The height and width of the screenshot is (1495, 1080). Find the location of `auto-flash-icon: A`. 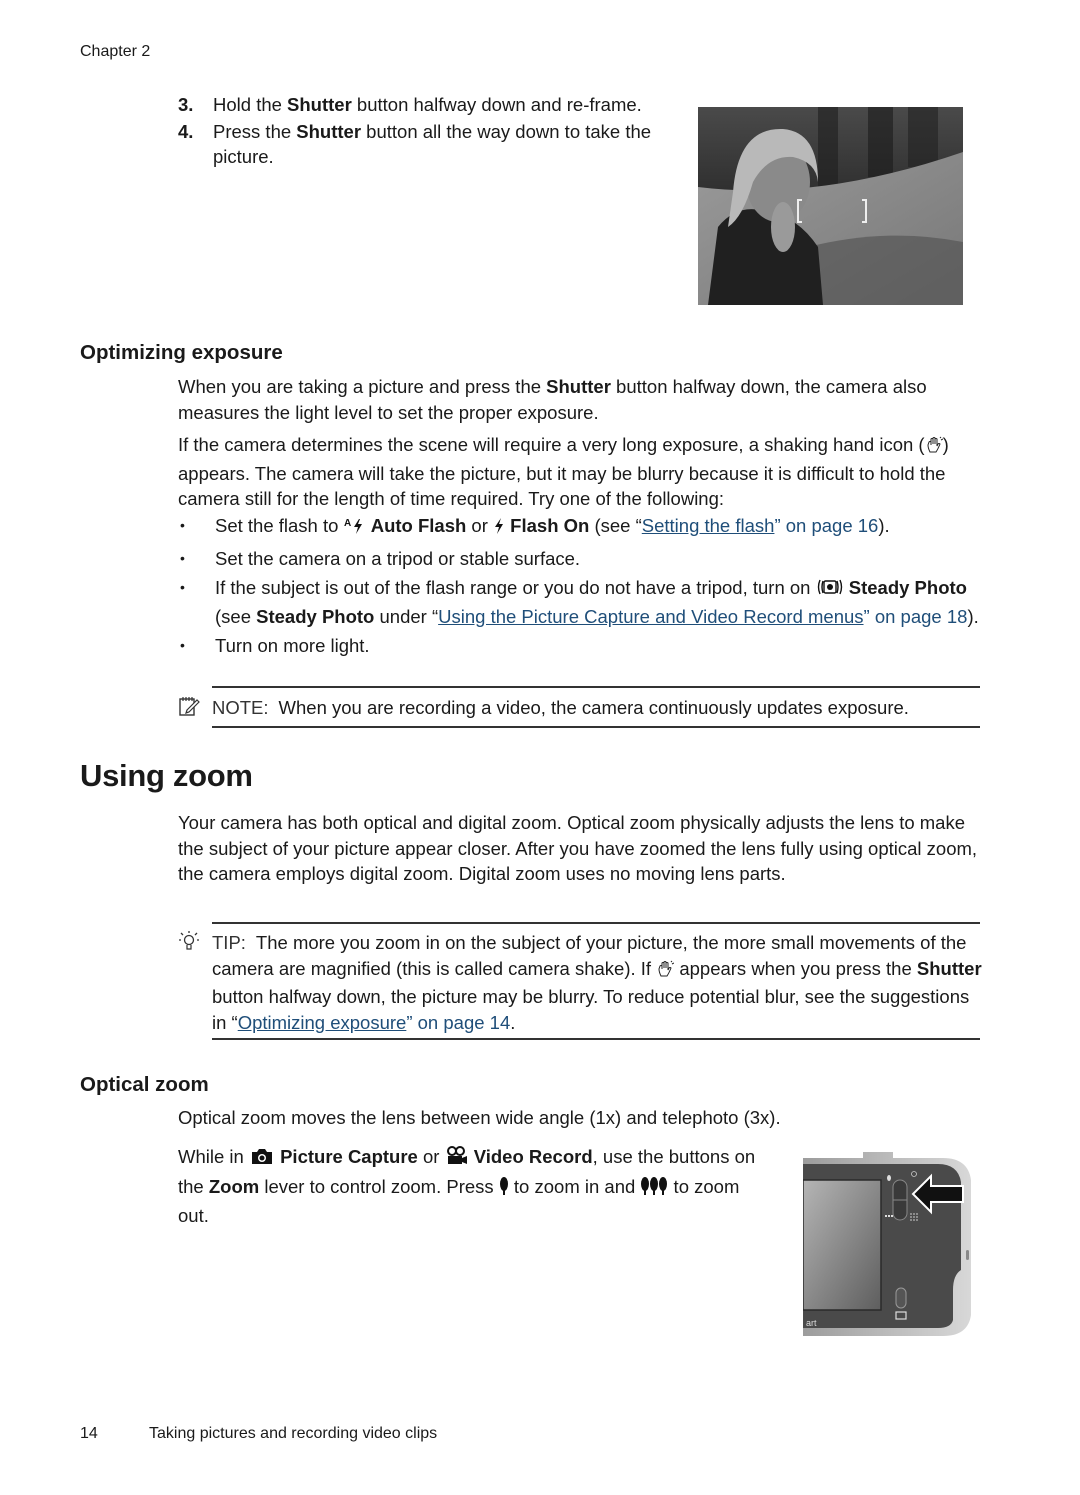

auto-flash-icon: A is located at coordinates (355, 529).